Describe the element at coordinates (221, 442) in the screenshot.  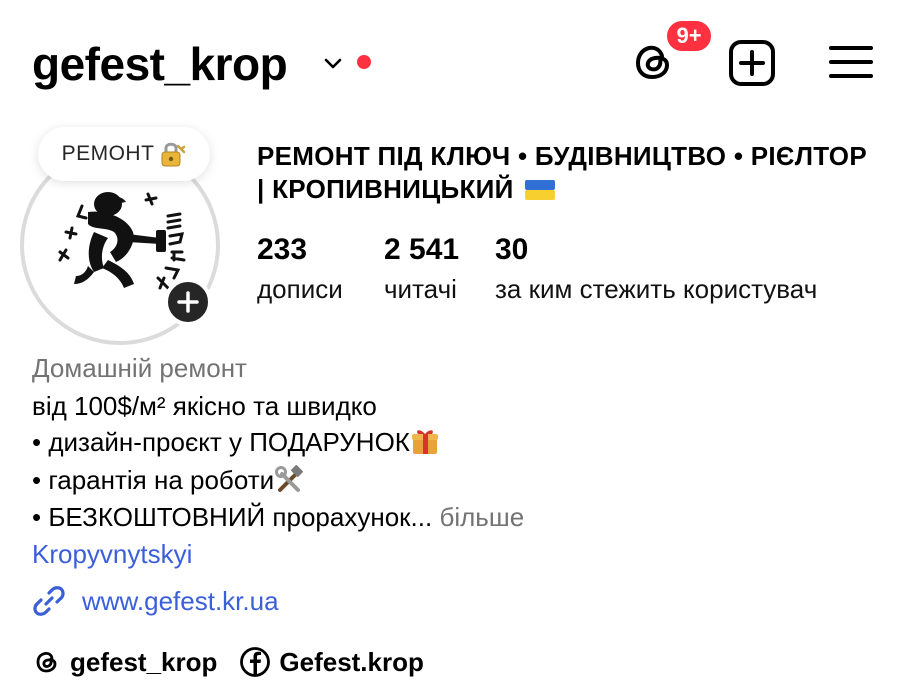
I see `bio-line-text: • дизайн-проєкт у ПОДАРУНОК` at that location.